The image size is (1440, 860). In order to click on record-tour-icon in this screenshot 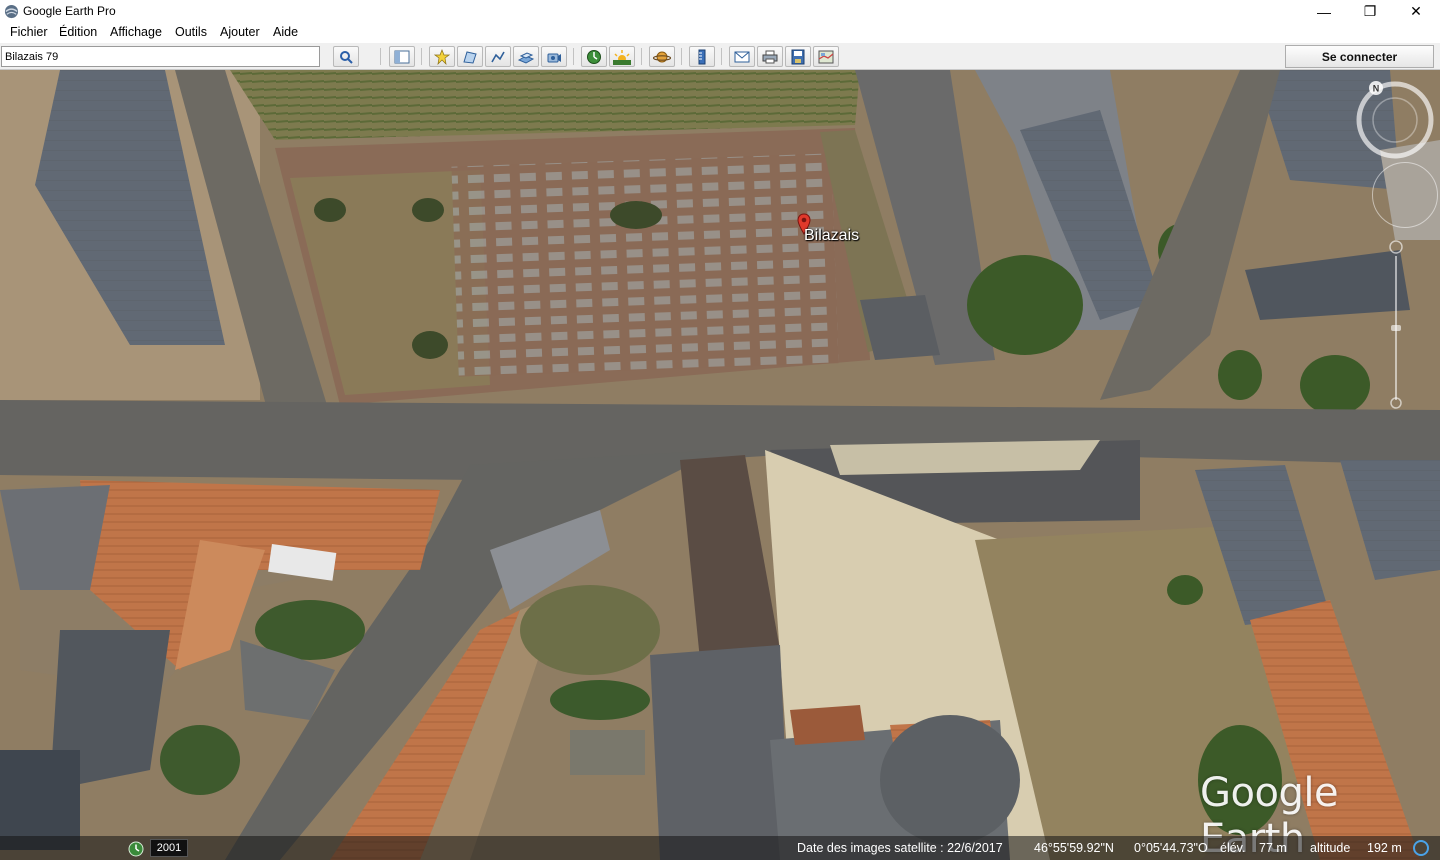, I will do `click(554, 57)`.